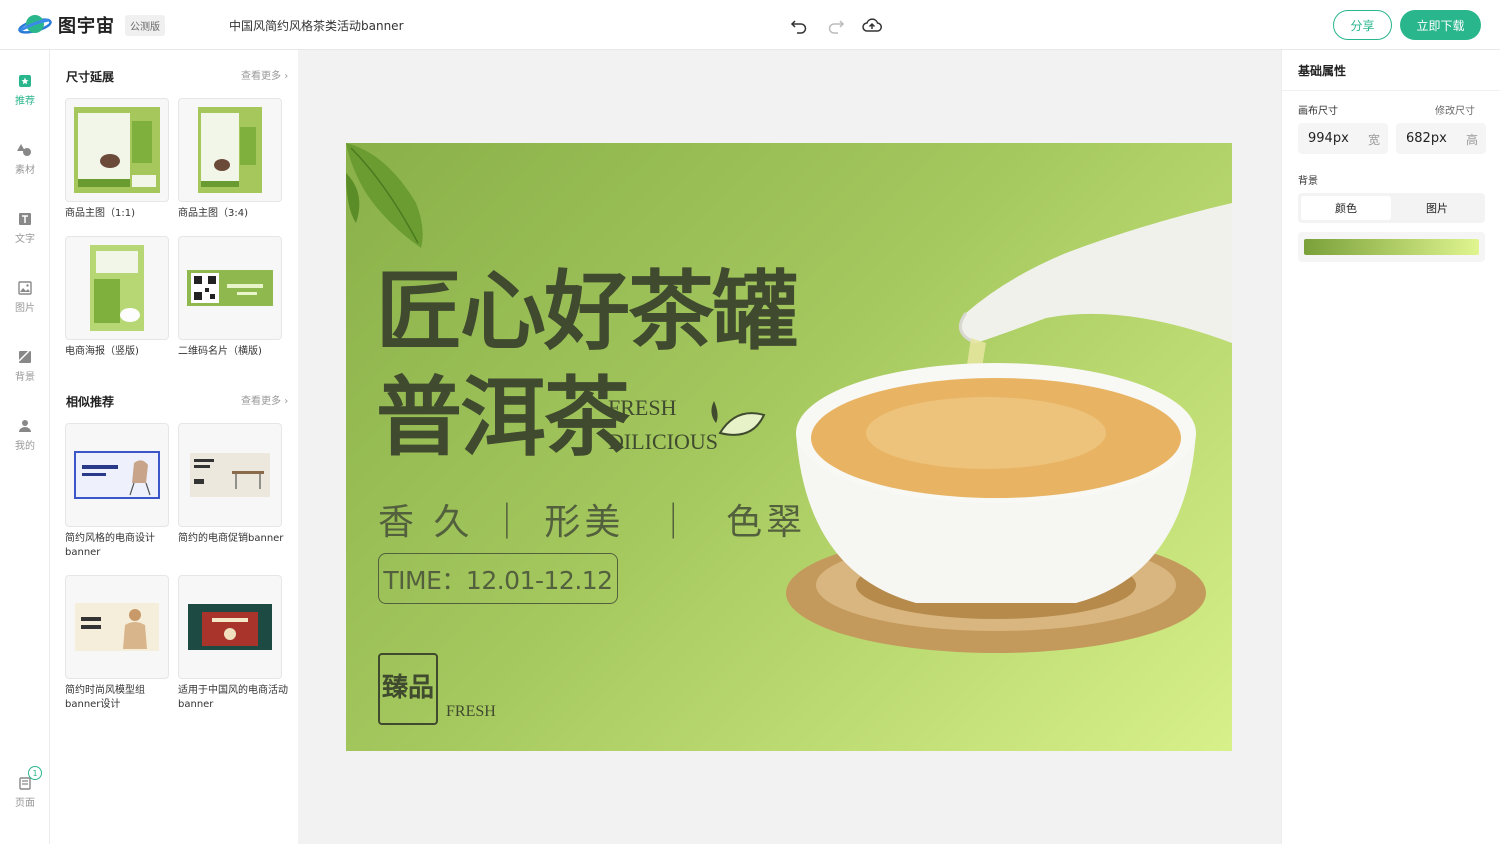  Describe the element at coordinates (25, 288) in the screenshot. I see `image-icon` at that location.